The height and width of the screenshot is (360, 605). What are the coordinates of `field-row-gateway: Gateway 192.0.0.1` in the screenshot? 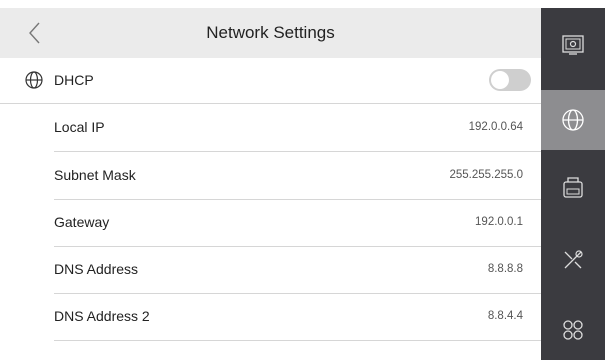 It's located at (270, 223).